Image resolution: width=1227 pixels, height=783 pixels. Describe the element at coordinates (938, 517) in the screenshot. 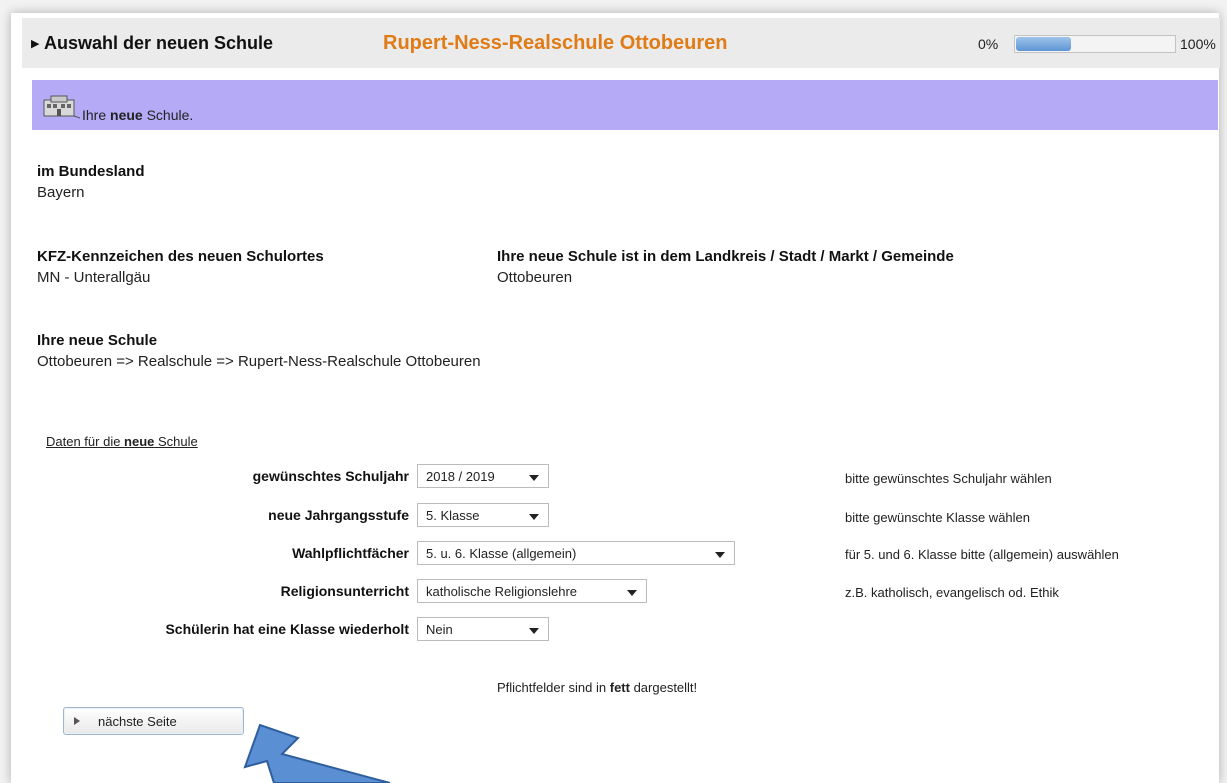

I see `jahrgangsstufe-hint: bitte gewünschte Klasse wählen` at that location.